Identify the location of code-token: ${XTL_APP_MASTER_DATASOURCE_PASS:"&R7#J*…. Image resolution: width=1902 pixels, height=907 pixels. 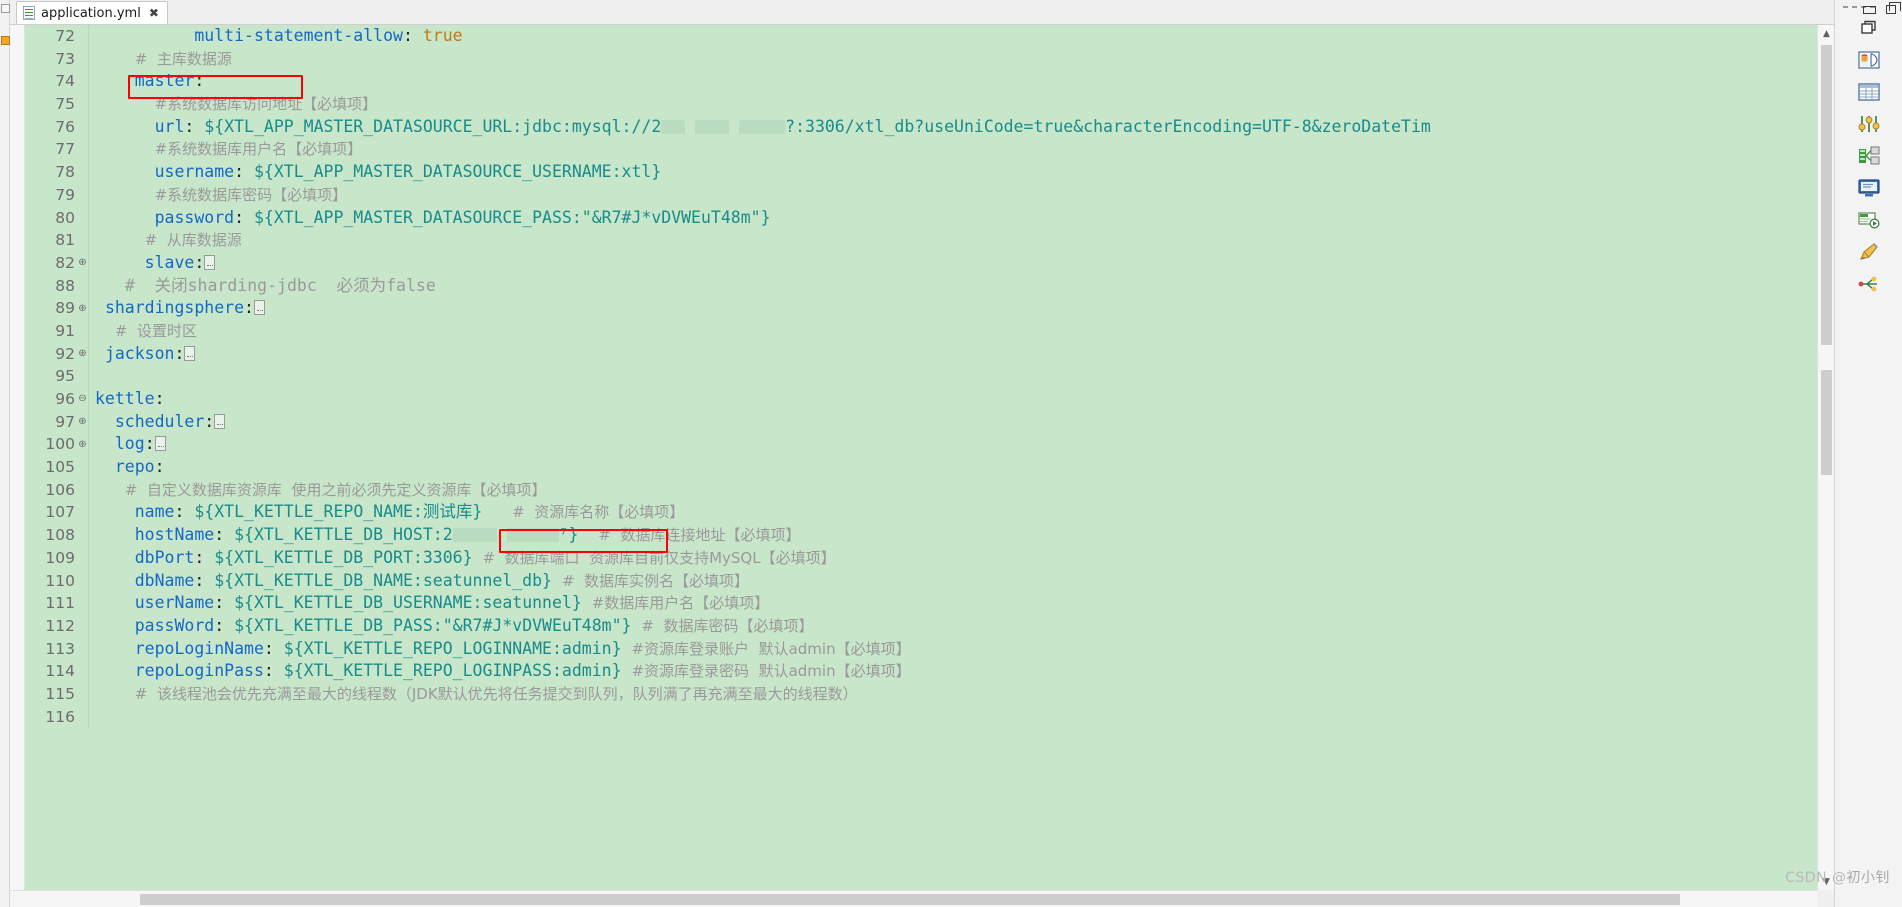
(512, 217).